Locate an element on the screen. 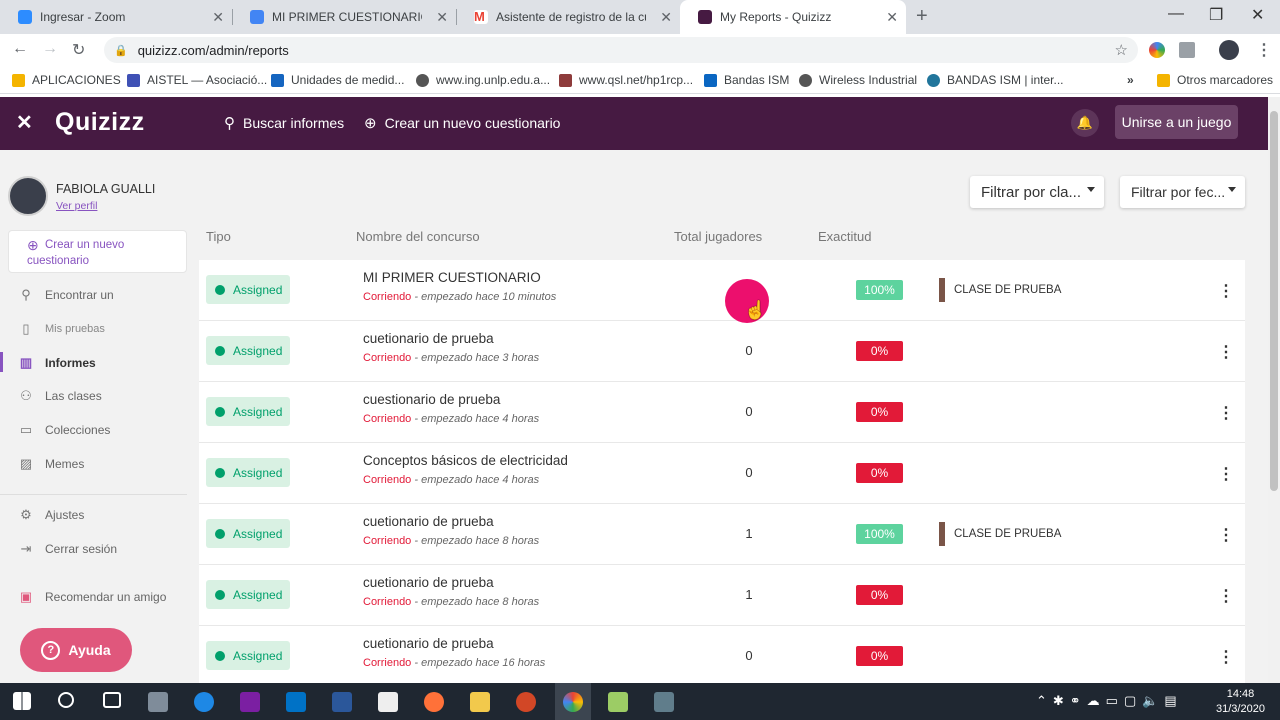 The width and height of the screenshot is (1280, 720). onenote-icon is located at coordinates (250, 702).